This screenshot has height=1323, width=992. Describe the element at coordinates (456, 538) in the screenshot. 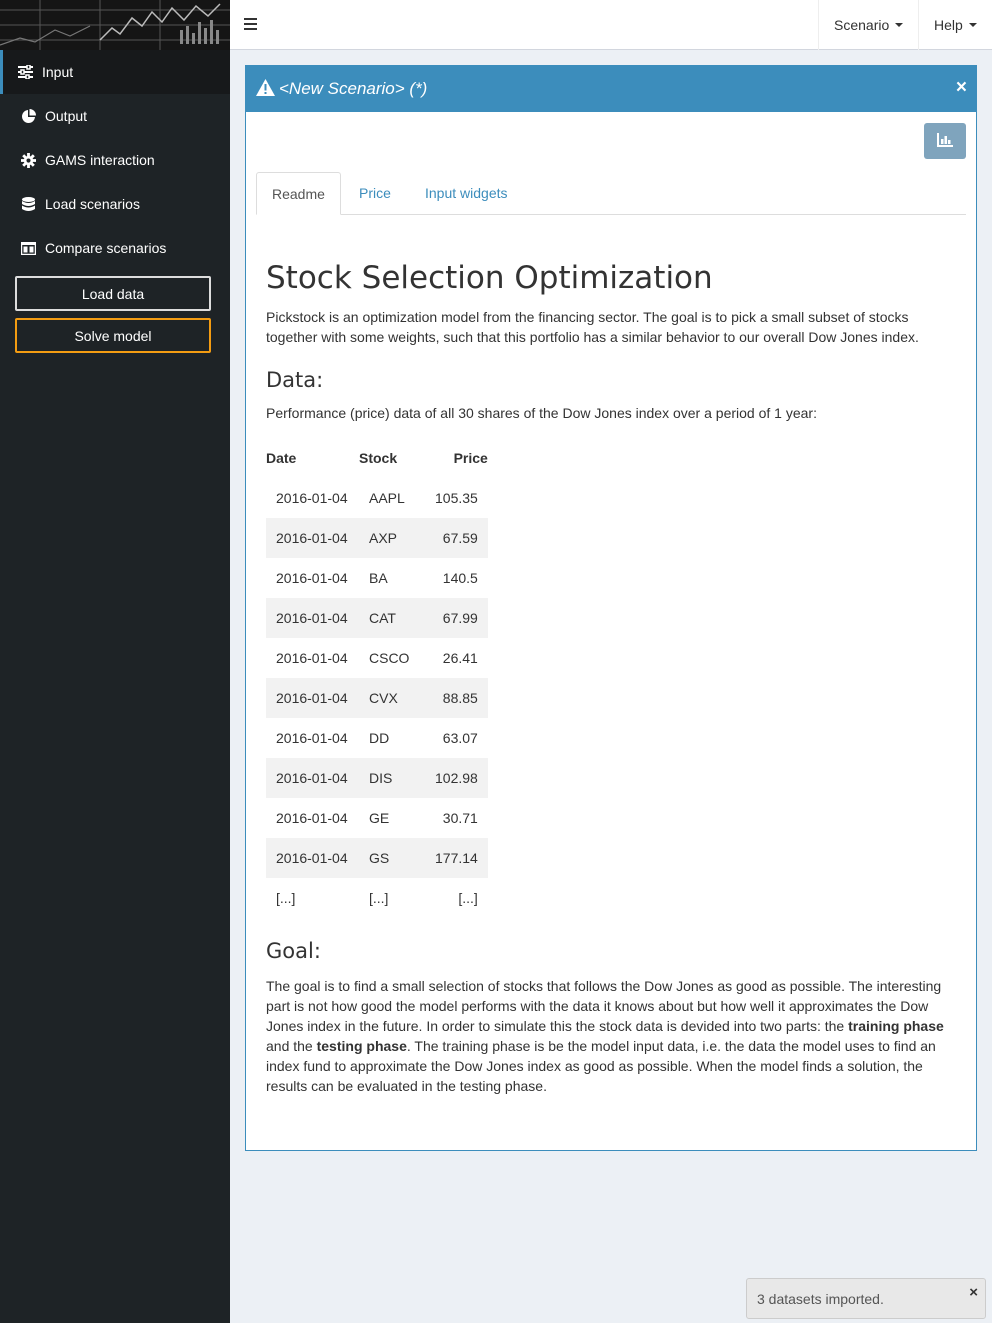

I see `cell-price: 67.59` at that location.